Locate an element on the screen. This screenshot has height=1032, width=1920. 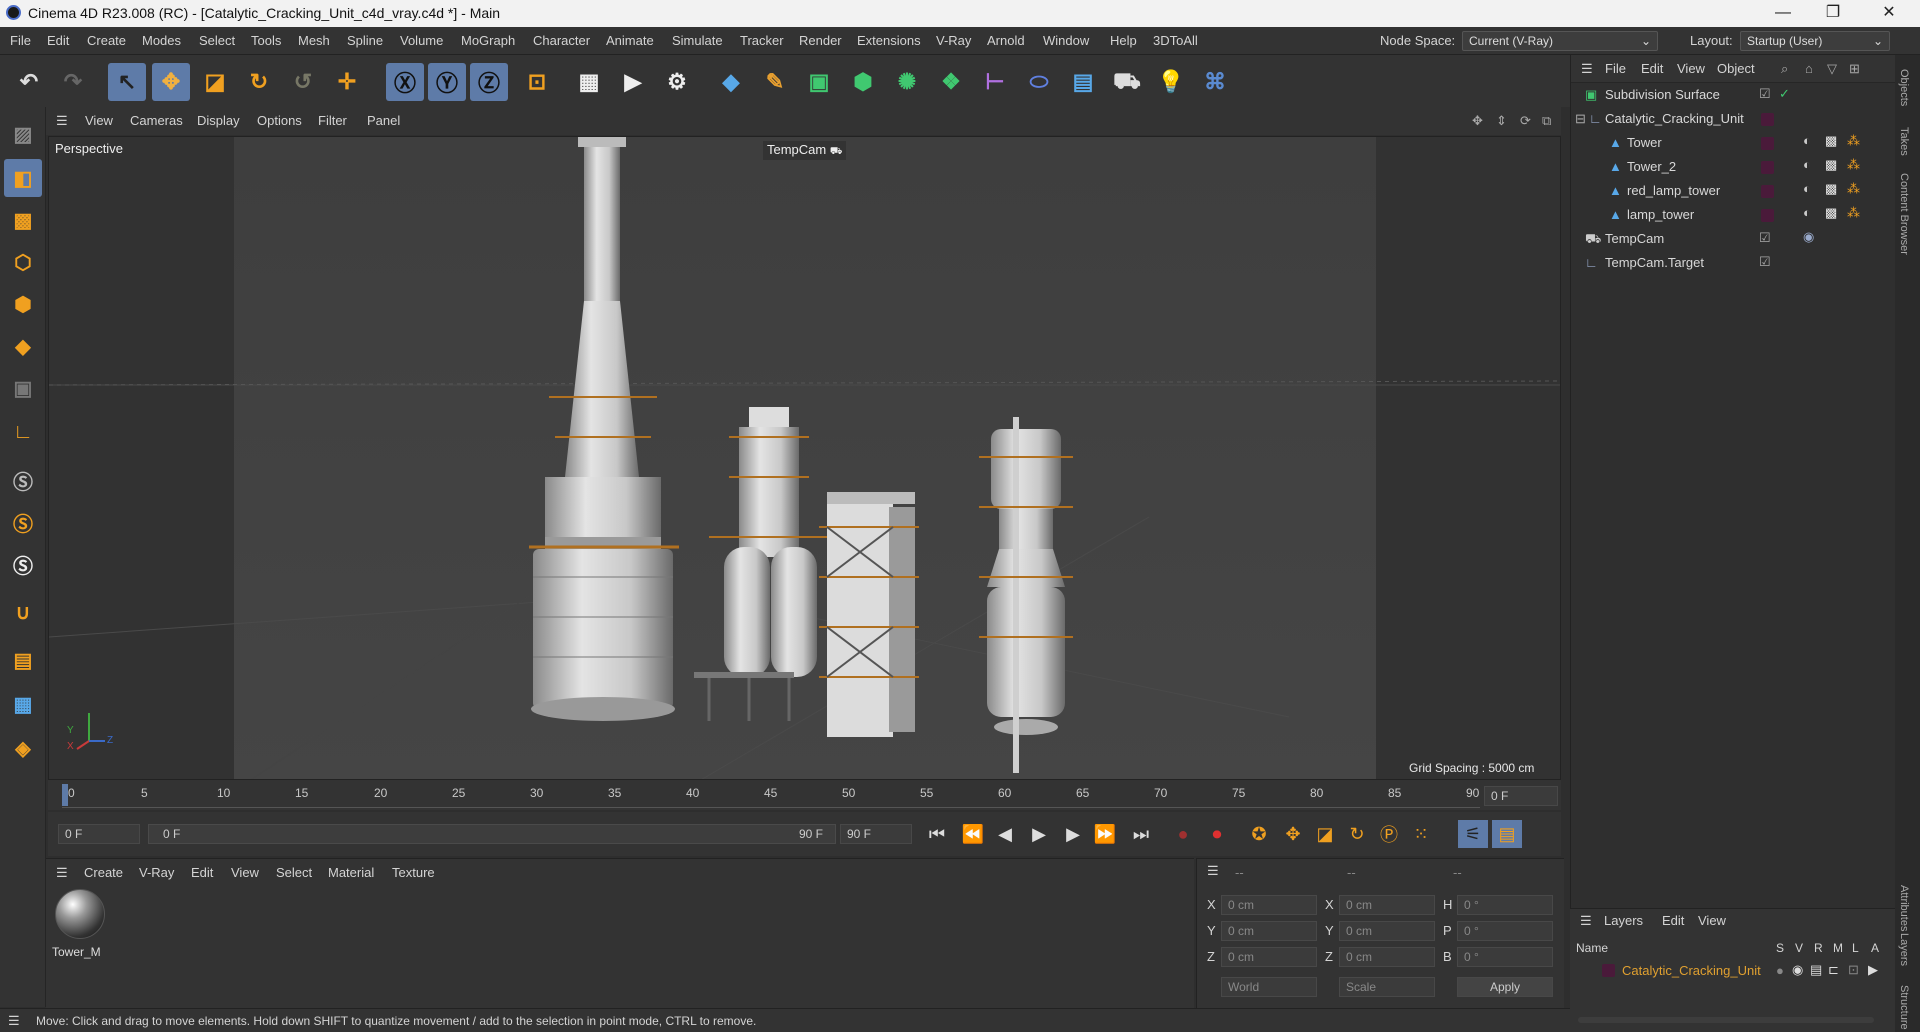
render-settings-icon: ⚙ is located at coordinates (677, 82).